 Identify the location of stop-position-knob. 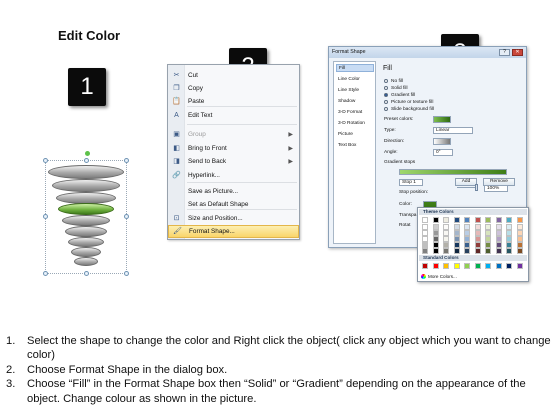
(476, 187).